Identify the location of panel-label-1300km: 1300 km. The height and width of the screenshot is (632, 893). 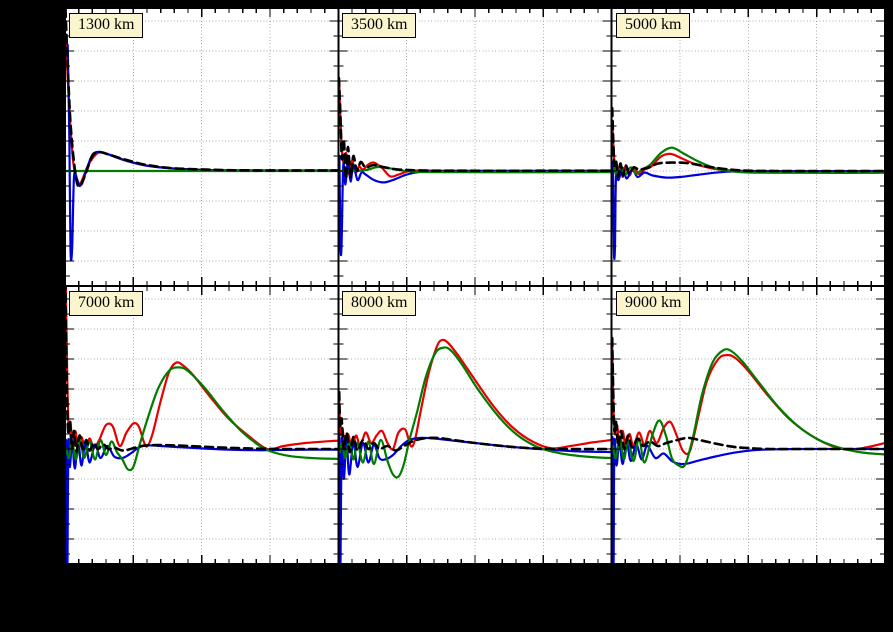
(106, 26).